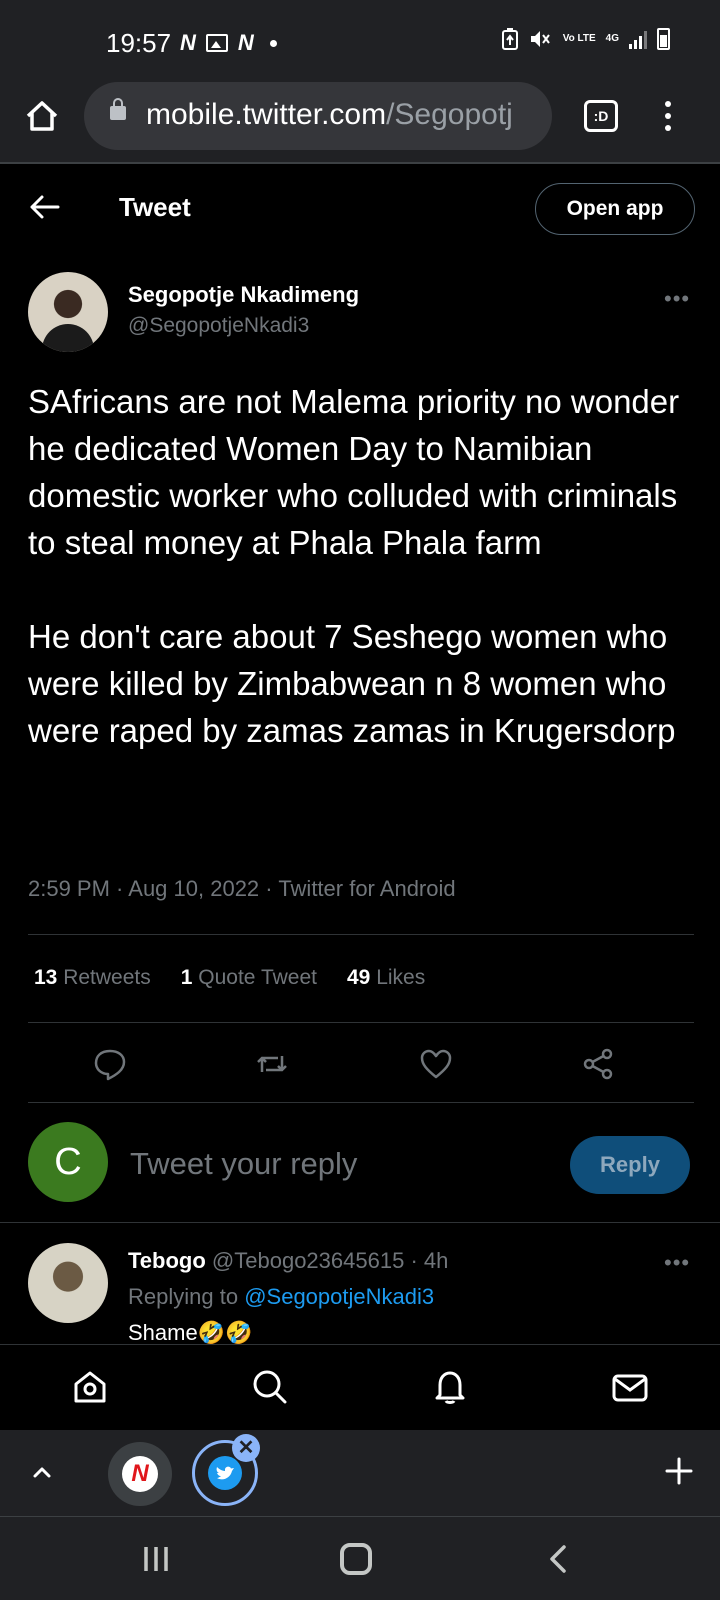 This screenshot has width=720, height=1600. I want to click on reply-button: Reply, so click(630, 1165).